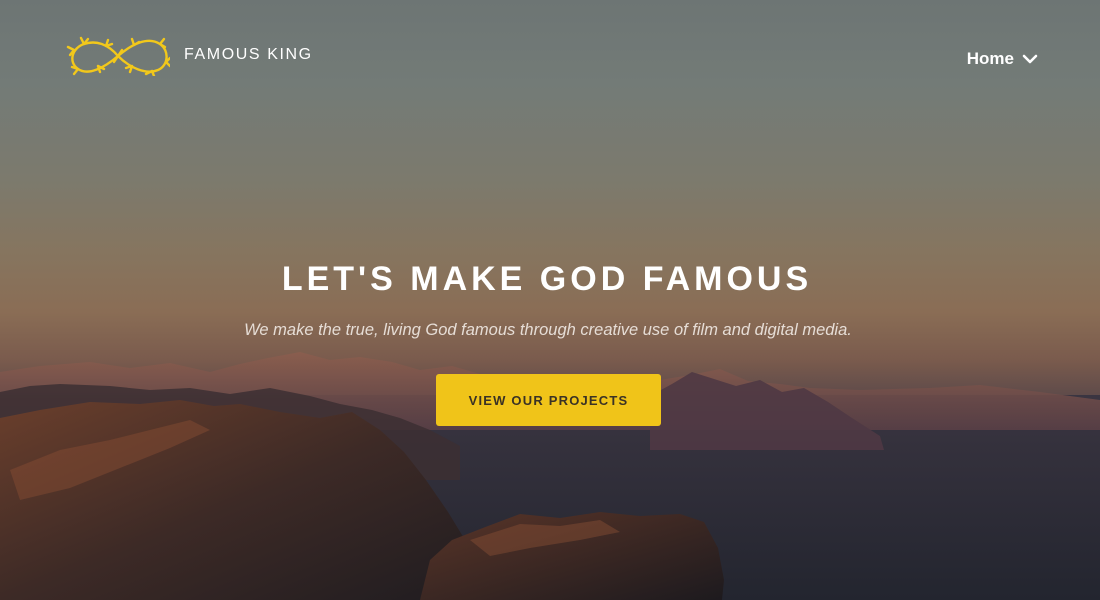 This screenshot has height=600, width=1100. What do you see at coordinates (547, 279) in the screenshot?
I see `hero-headline: LET'S MAKE GOD FAMOUS` at bounding box center [547, 279].